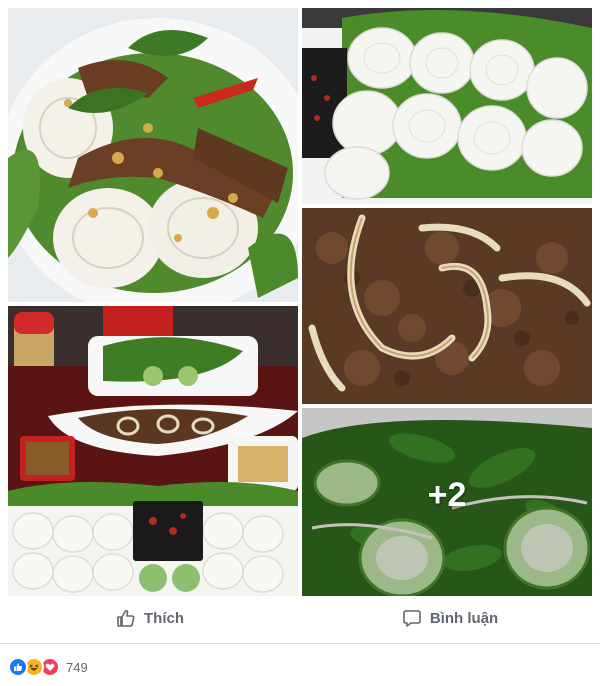  Describe the element at coordinates (447, 494) in the screenshot. I see `more-photos-count: +2` at that location.